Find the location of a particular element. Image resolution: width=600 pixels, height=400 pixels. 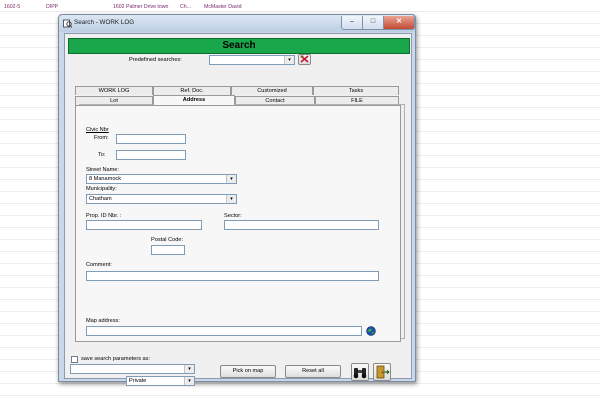

delete-search-button is located at coordinates (304, 59).